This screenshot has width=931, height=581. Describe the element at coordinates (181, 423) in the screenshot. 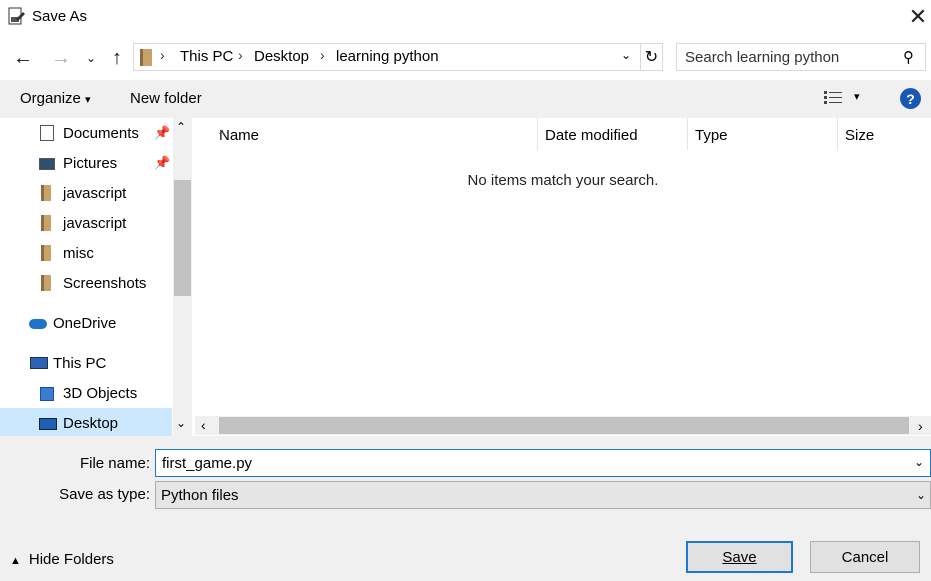

I see `scroll-down-icon: ⌄` at that location.